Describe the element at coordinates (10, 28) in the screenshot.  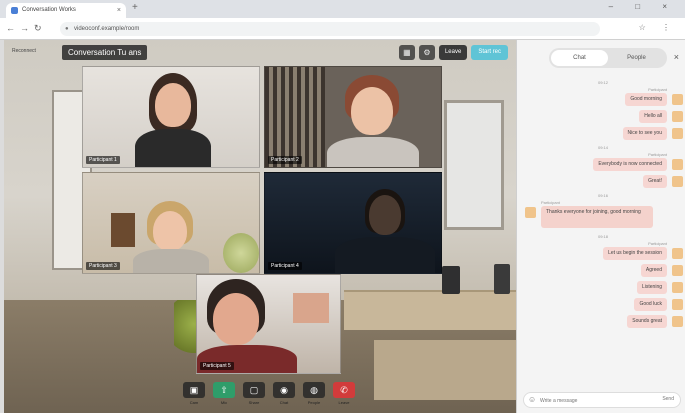
I see `back-icon: ←` at that location.